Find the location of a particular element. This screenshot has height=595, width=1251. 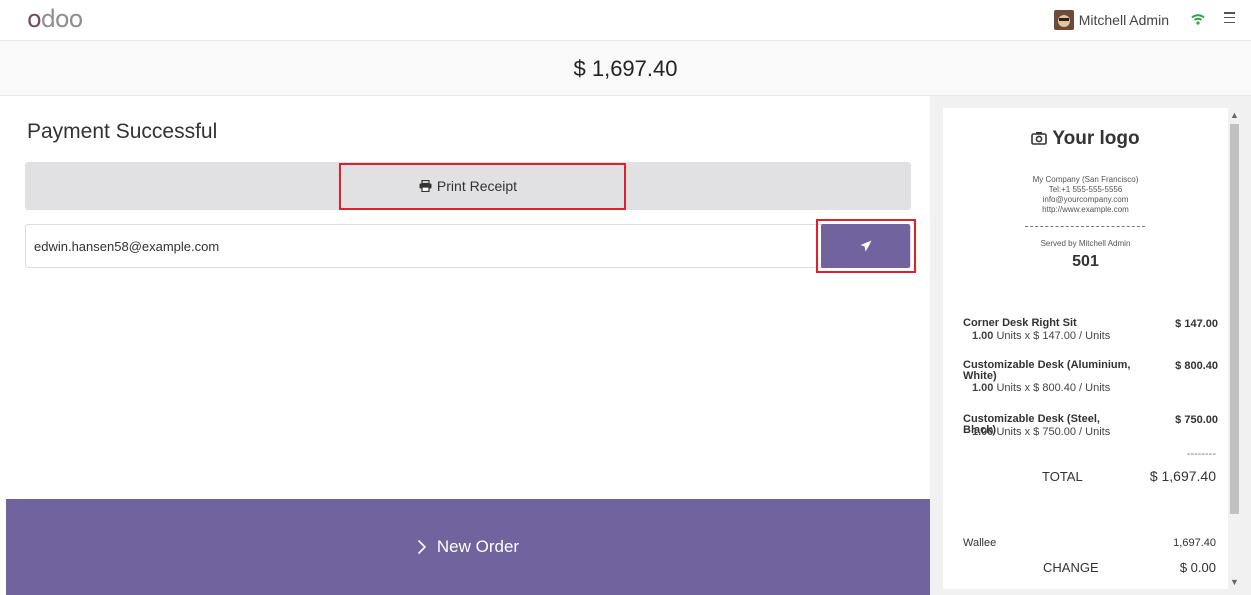

receipt-logo: Your logo is located at coordinates (1085, 139).